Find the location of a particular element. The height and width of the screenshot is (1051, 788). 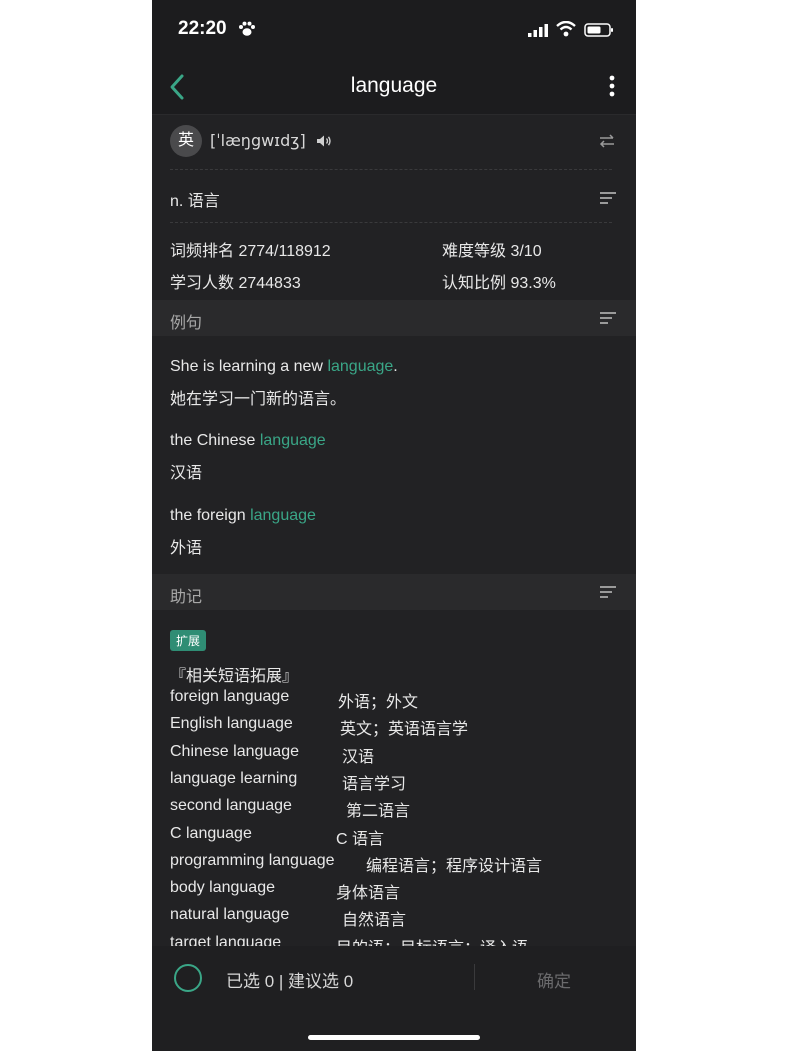

speaker-icon is located at coordinates (324, 141).